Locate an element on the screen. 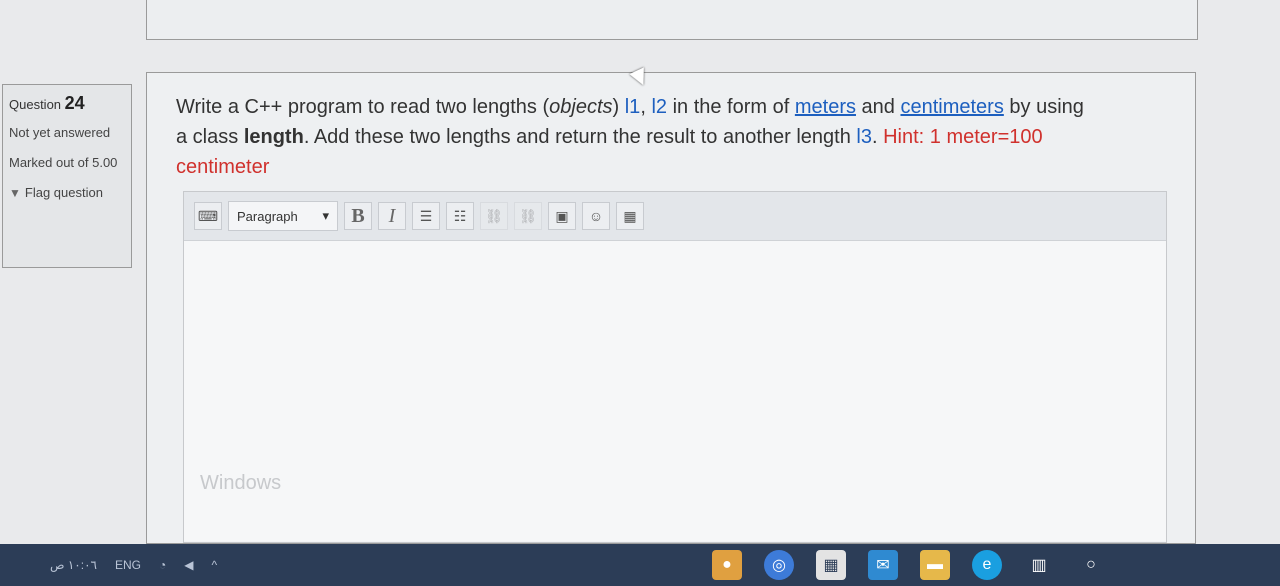 Image resolution: width=1280 pixels, height=586 pixels. insert-emoticon-button: ☺ is located at coordinates (596, 216).